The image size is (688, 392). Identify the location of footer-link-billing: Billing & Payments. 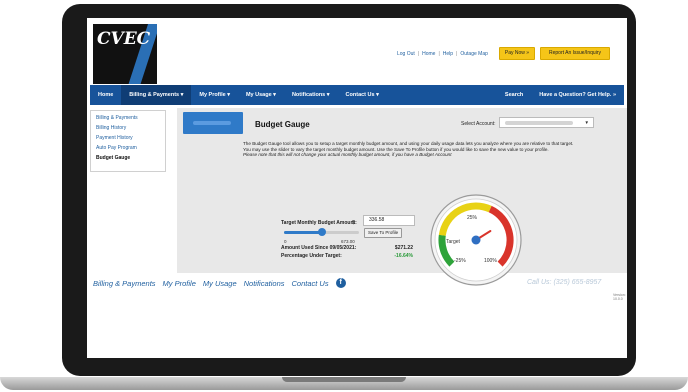
(124, 283).